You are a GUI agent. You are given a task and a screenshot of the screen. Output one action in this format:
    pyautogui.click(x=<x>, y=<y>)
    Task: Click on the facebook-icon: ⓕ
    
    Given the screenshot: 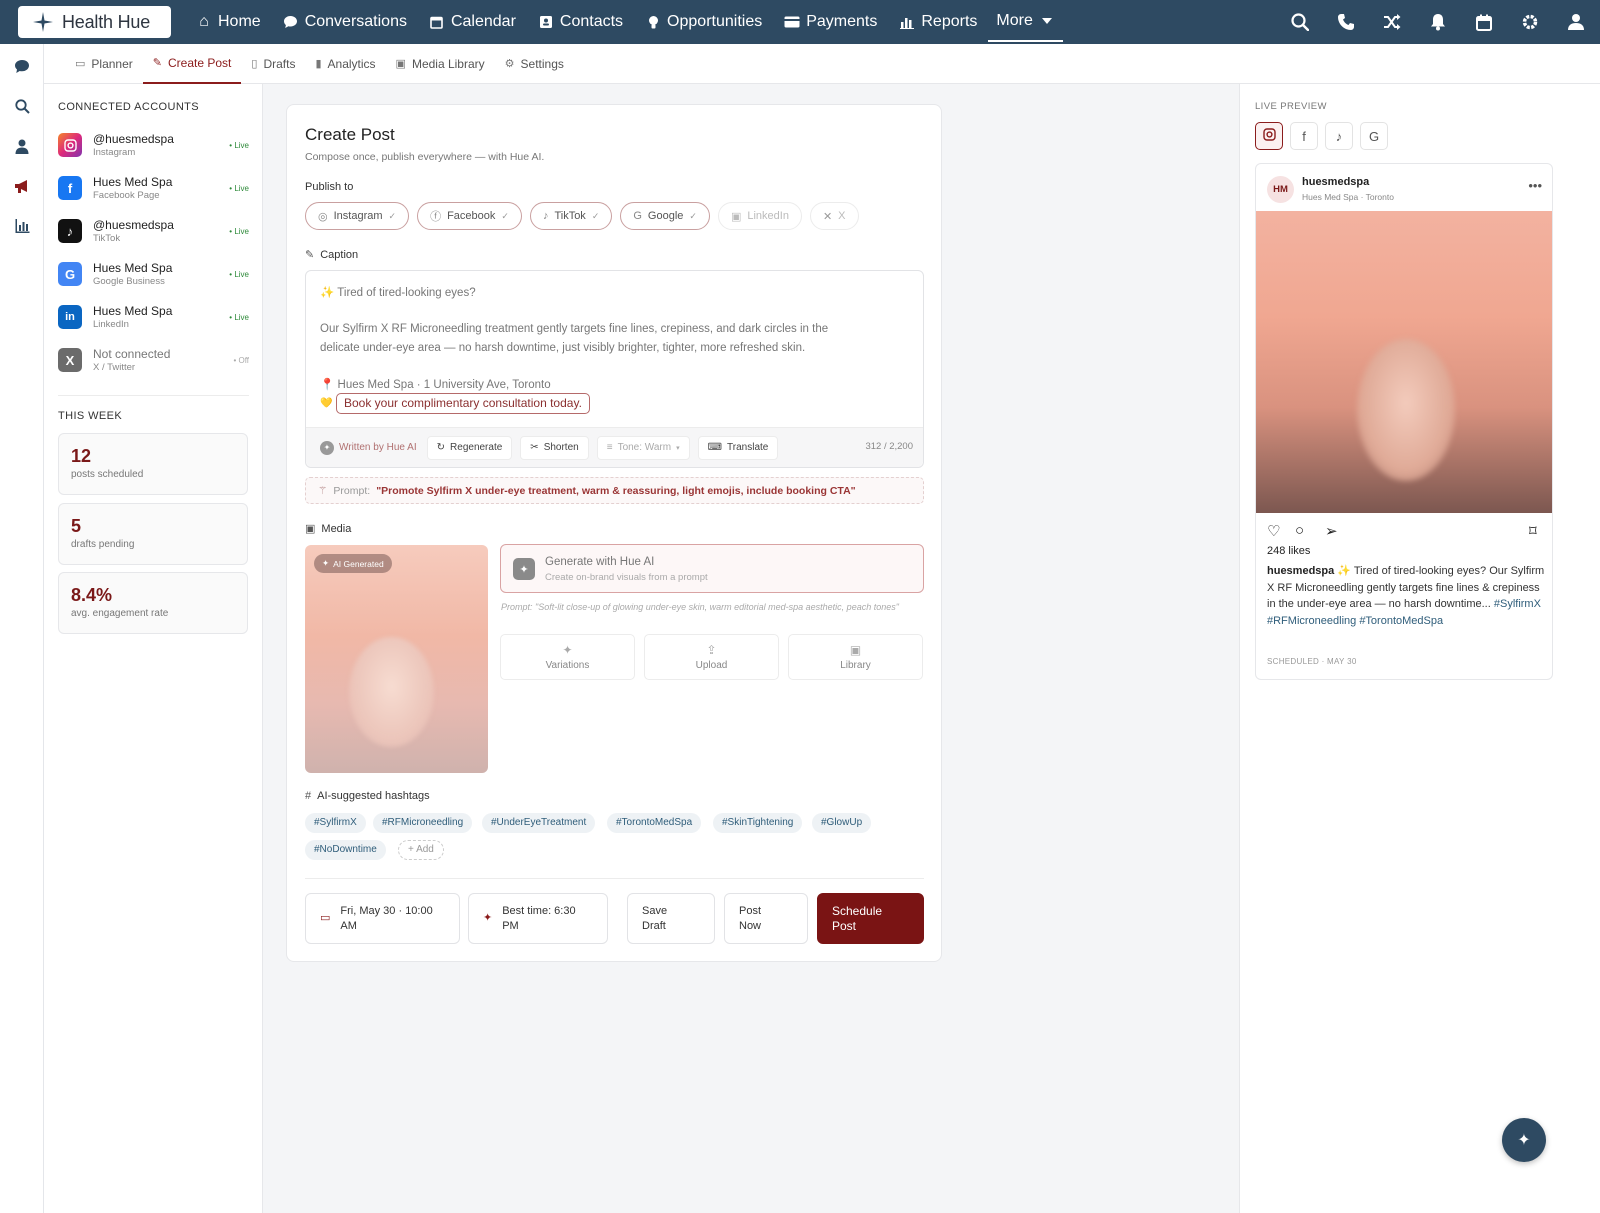 What is the action you would take?
    pyautogui.click(x=436, y=217)
    